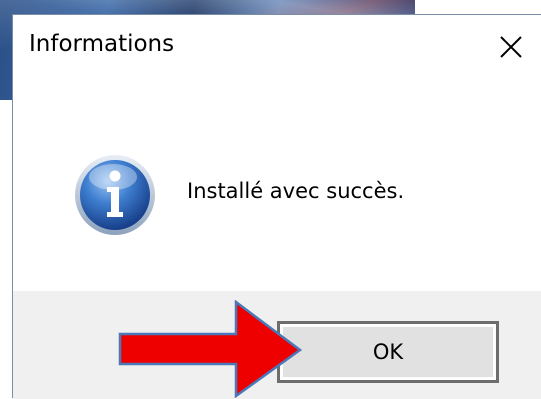  I want to click on desktop-edge, so click(6, 249).